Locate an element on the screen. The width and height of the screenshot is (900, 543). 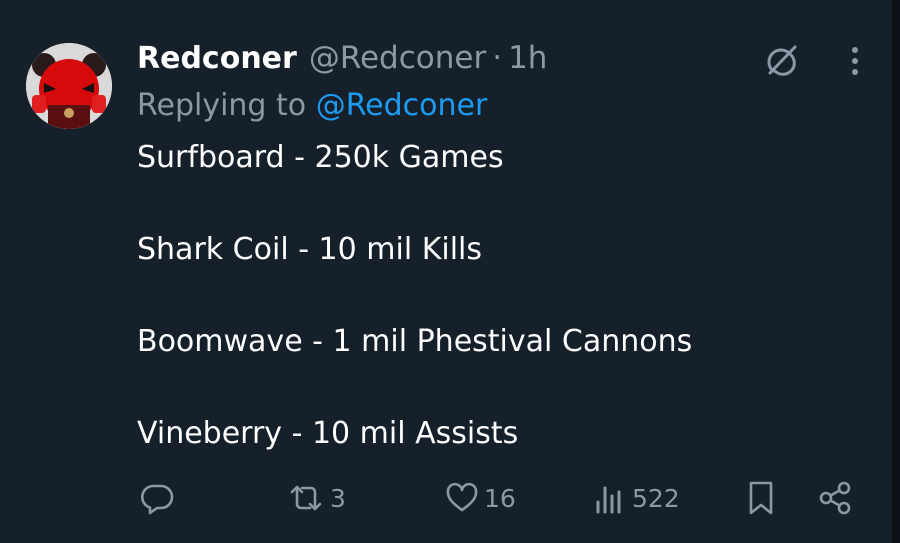
views-button: 522 is located at coordinates (637, 498).